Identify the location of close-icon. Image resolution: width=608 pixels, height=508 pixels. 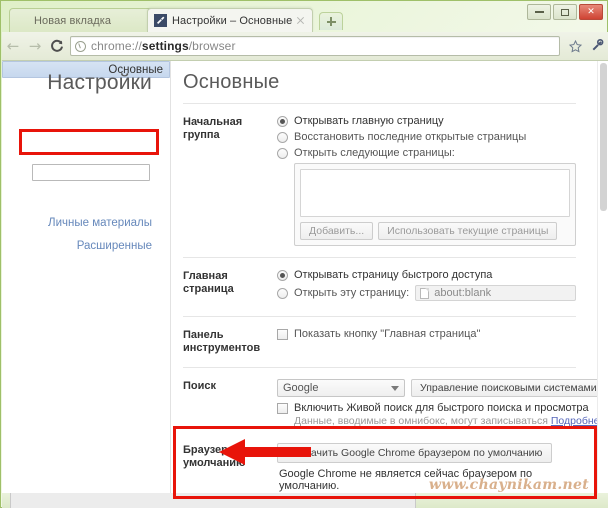
(300, 20).